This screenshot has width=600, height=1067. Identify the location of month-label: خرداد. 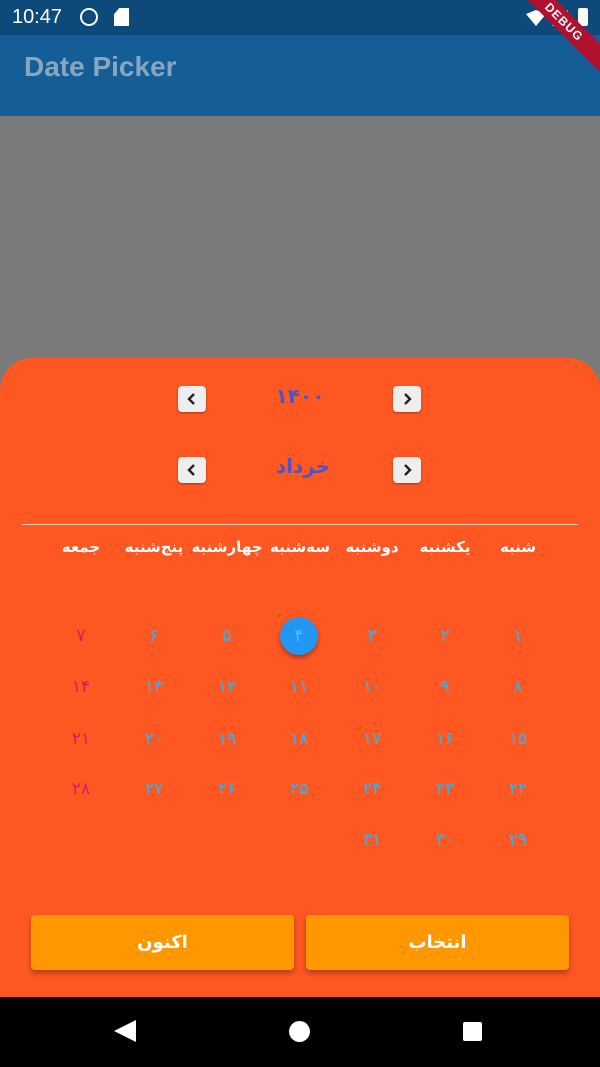
(303, 466).